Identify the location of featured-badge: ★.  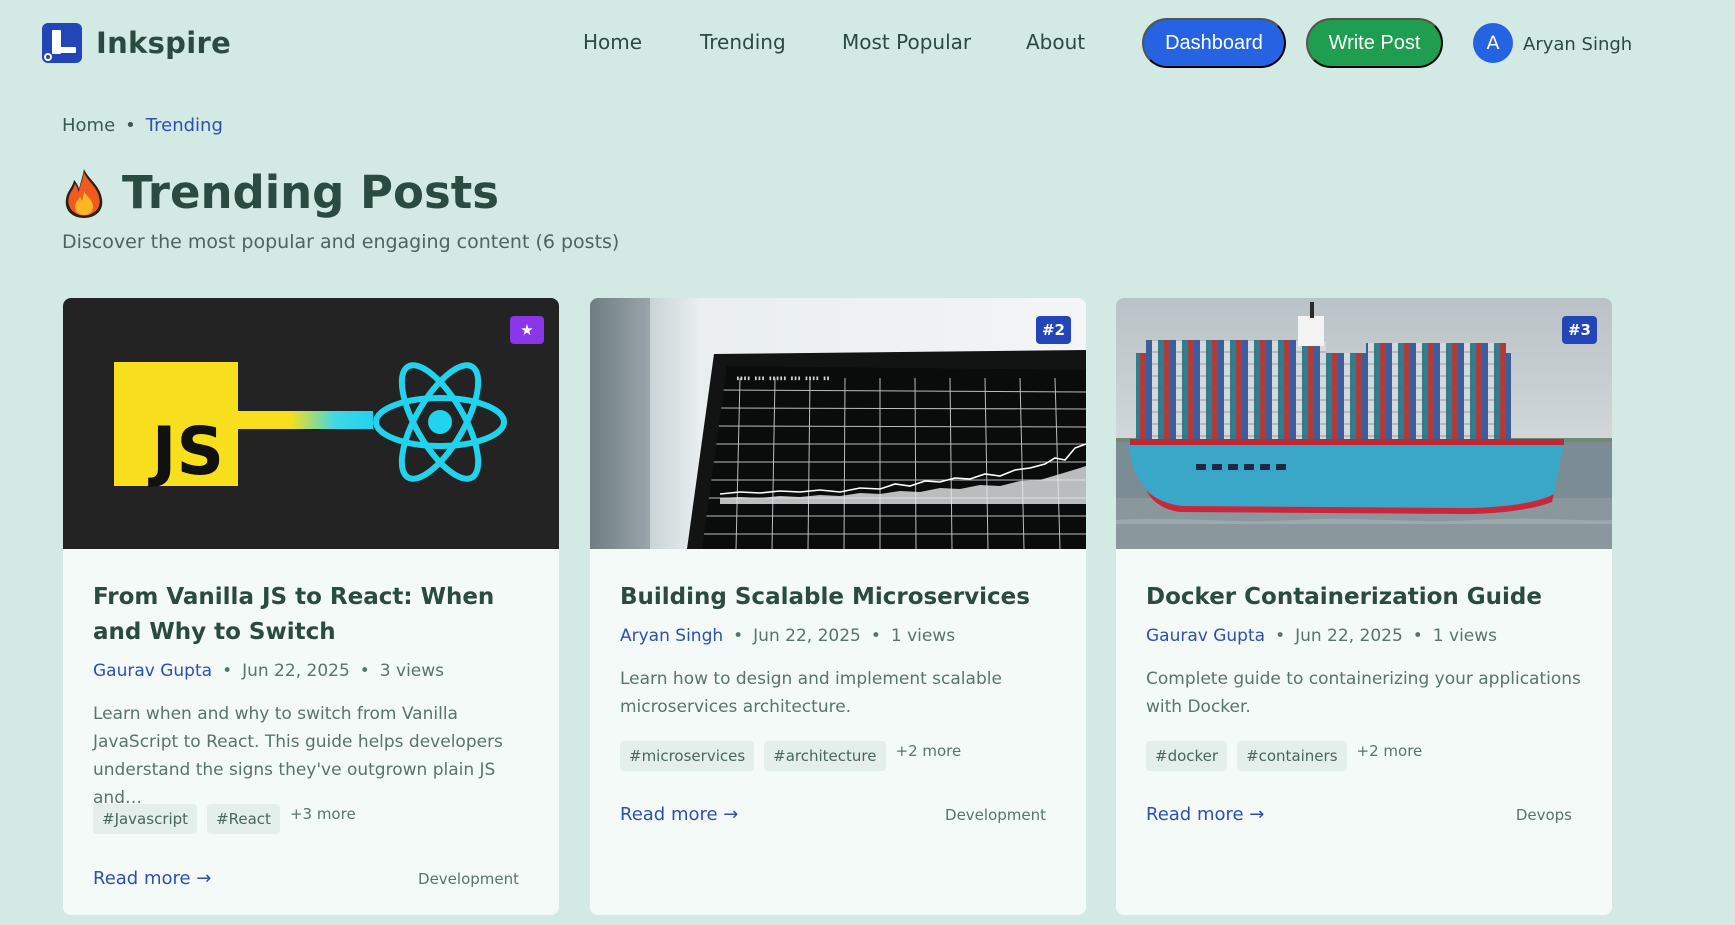
(527, 330).